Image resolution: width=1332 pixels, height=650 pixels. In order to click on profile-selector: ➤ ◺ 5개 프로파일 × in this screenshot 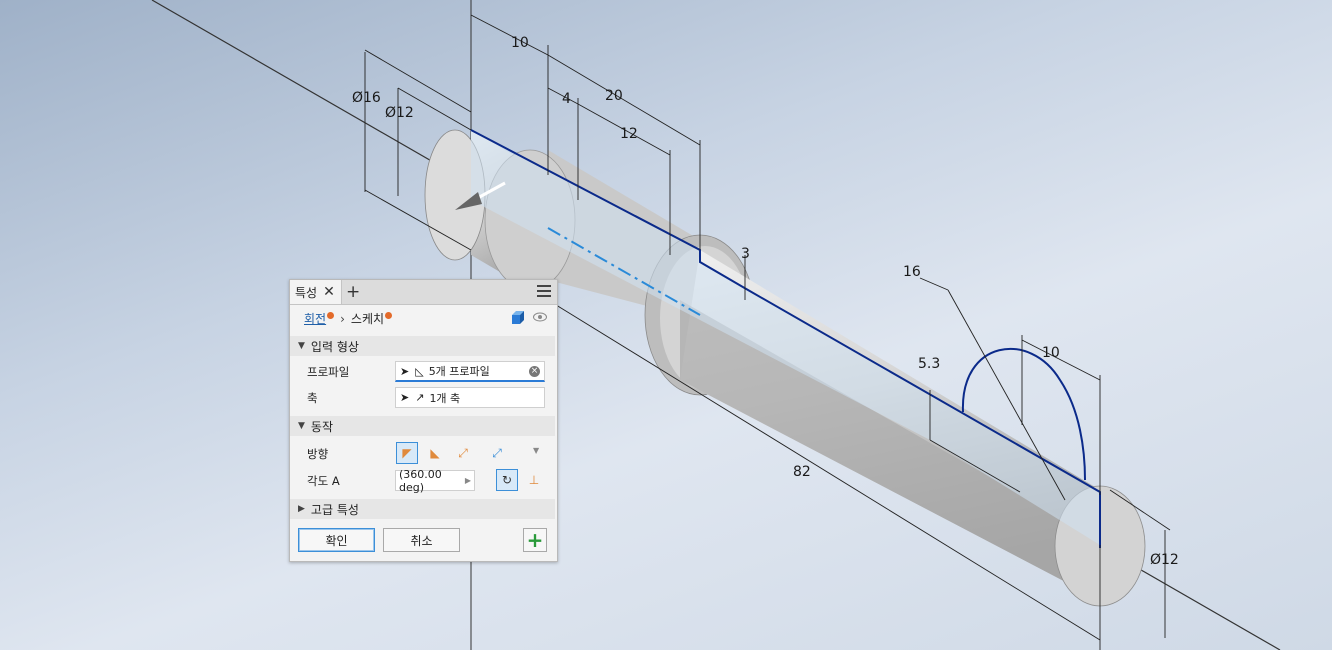, I will do `click(470, 371)`.